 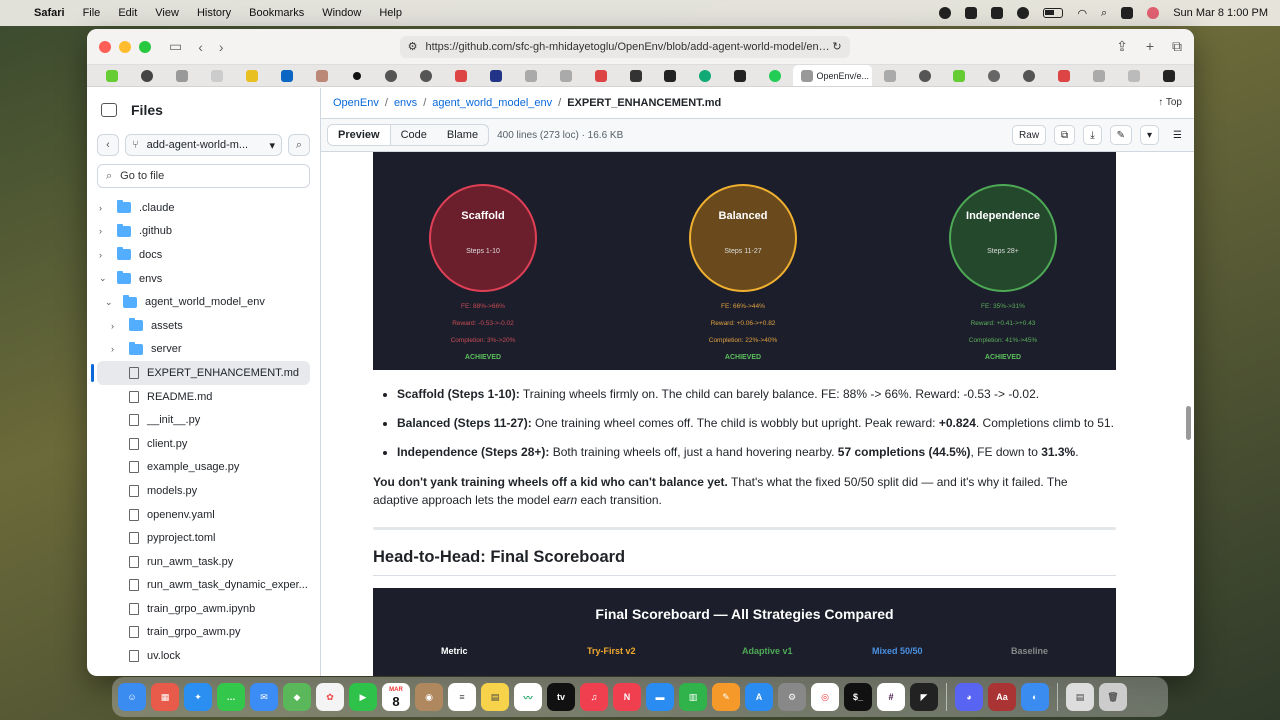 I want to click on pages-icon: ✎, so click(x=726, y=697).